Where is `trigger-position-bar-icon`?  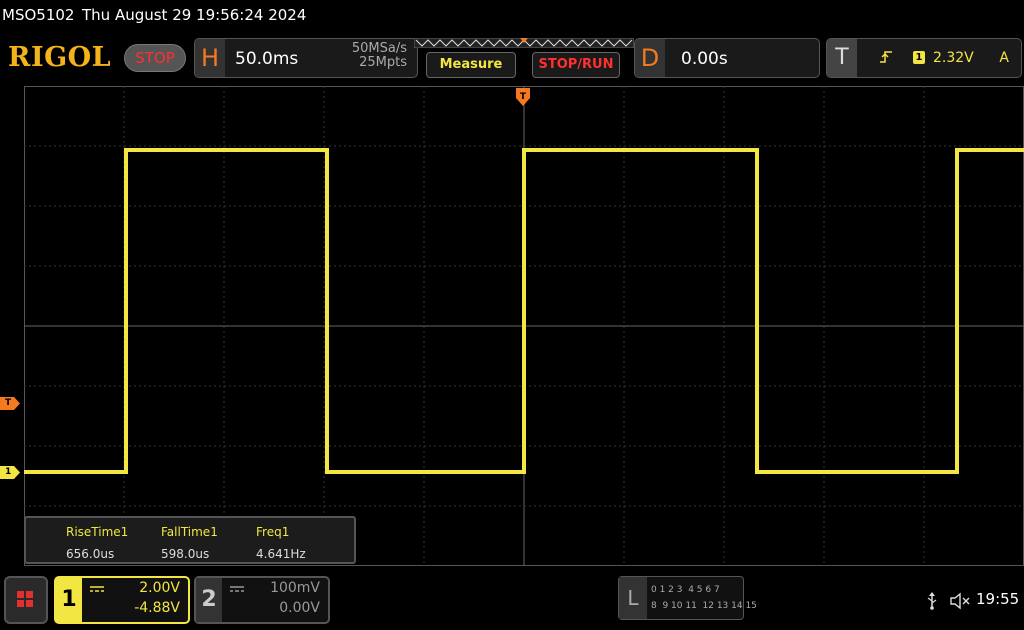 trigger-position-bar-icon is located at coordinates (524, 43).